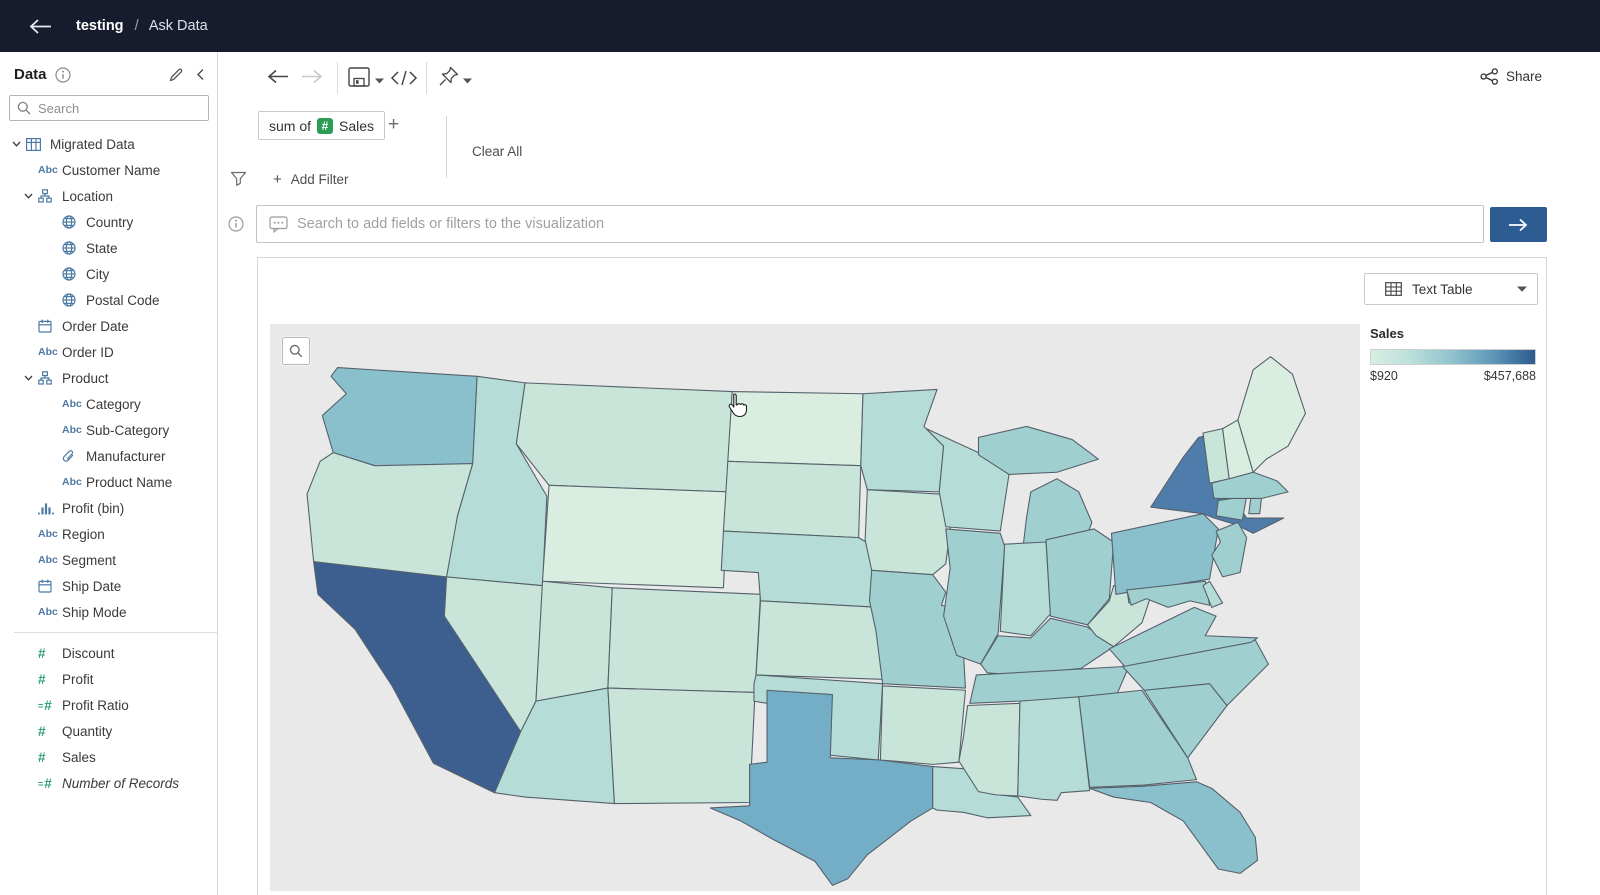  I want to click on state-ct, so click(1231, 508).